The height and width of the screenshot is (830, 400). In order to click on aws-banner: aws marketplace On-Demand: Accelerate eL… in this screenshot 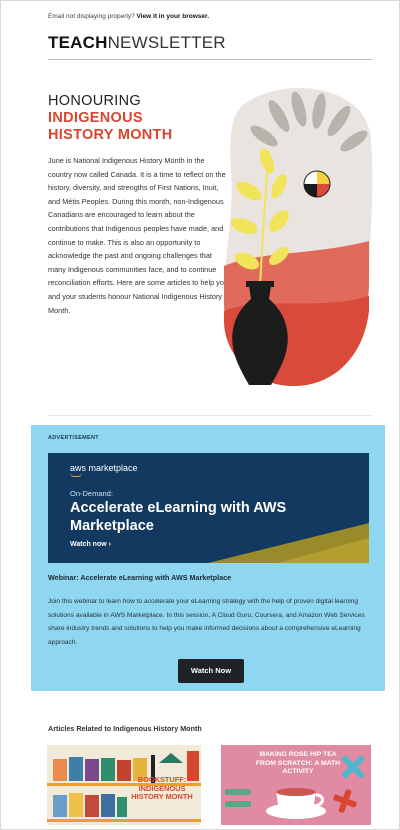, I will do `click(208, 508)`.